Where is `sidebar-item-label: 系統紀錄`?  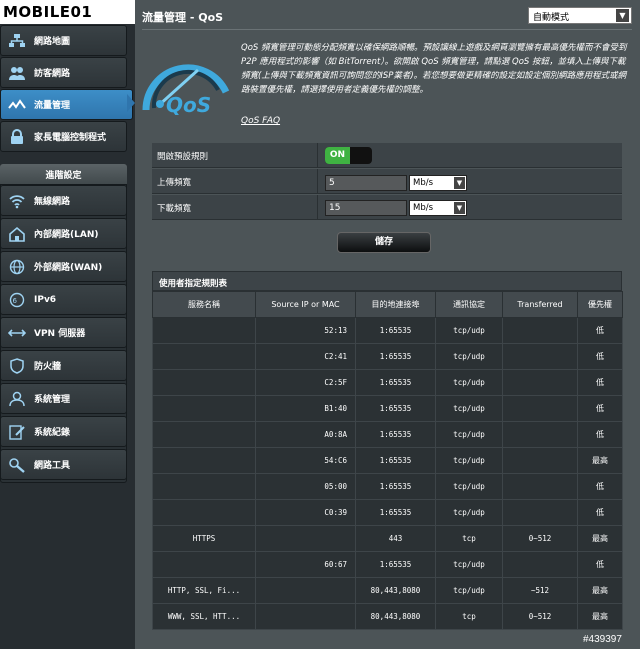 sidebar-item-label: 系統紀錄 is located at coordinates (52, 433).